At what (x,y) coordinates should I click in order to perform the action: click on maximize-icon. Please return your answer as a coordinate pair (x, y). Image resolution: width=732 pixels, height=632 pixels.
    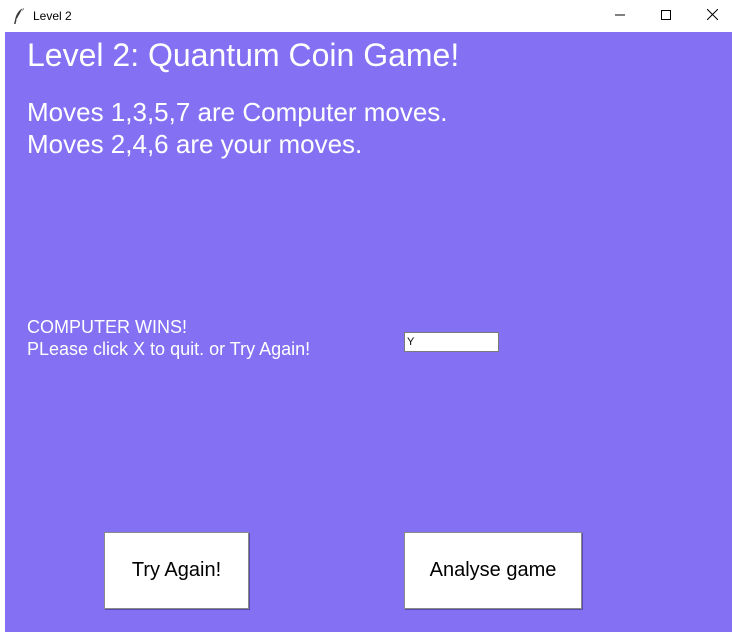
    Looking at the image, I should click on (666, 16).